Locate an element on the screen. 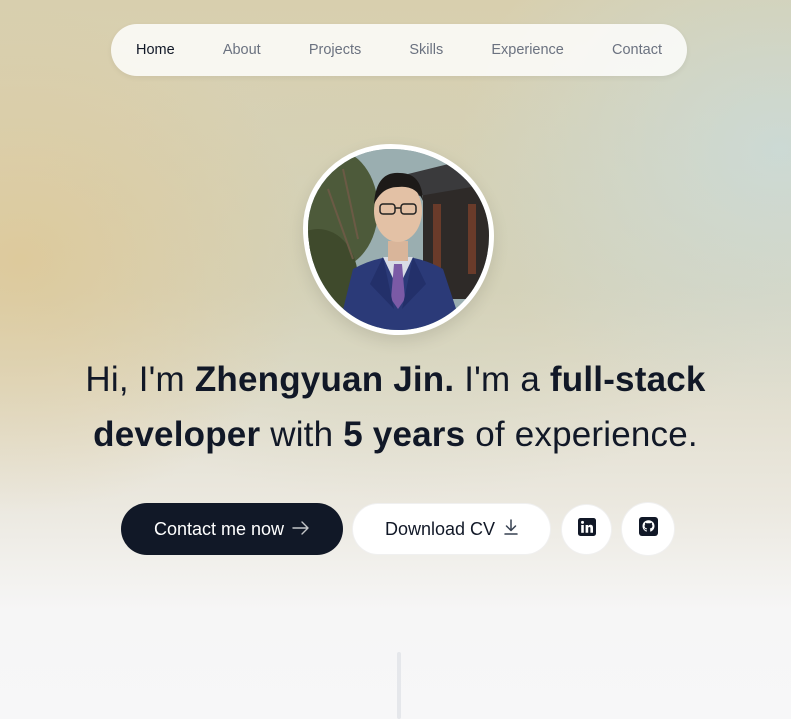 The height and width of the screenshot is (719, 791). contact-button-label: Contact me now is located at coordinates (219, 528).